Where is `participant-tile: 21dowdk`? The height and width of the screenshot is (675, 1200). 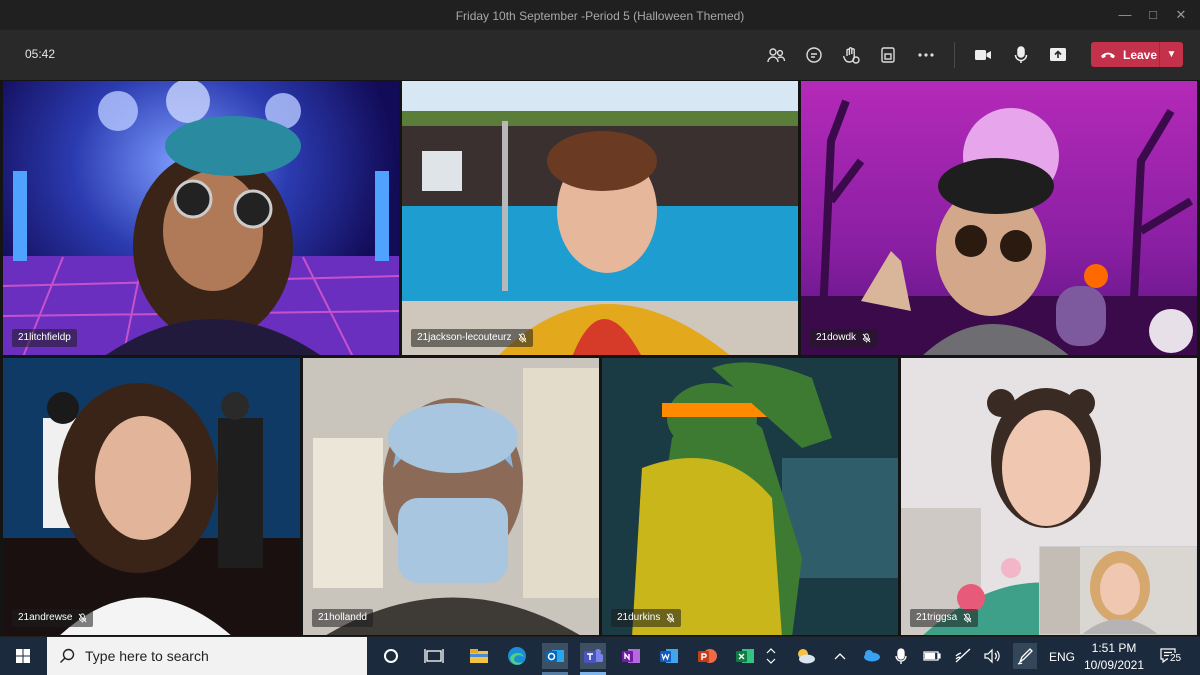
participant-tile: 21dowdk is located at coordinates (999, 218).